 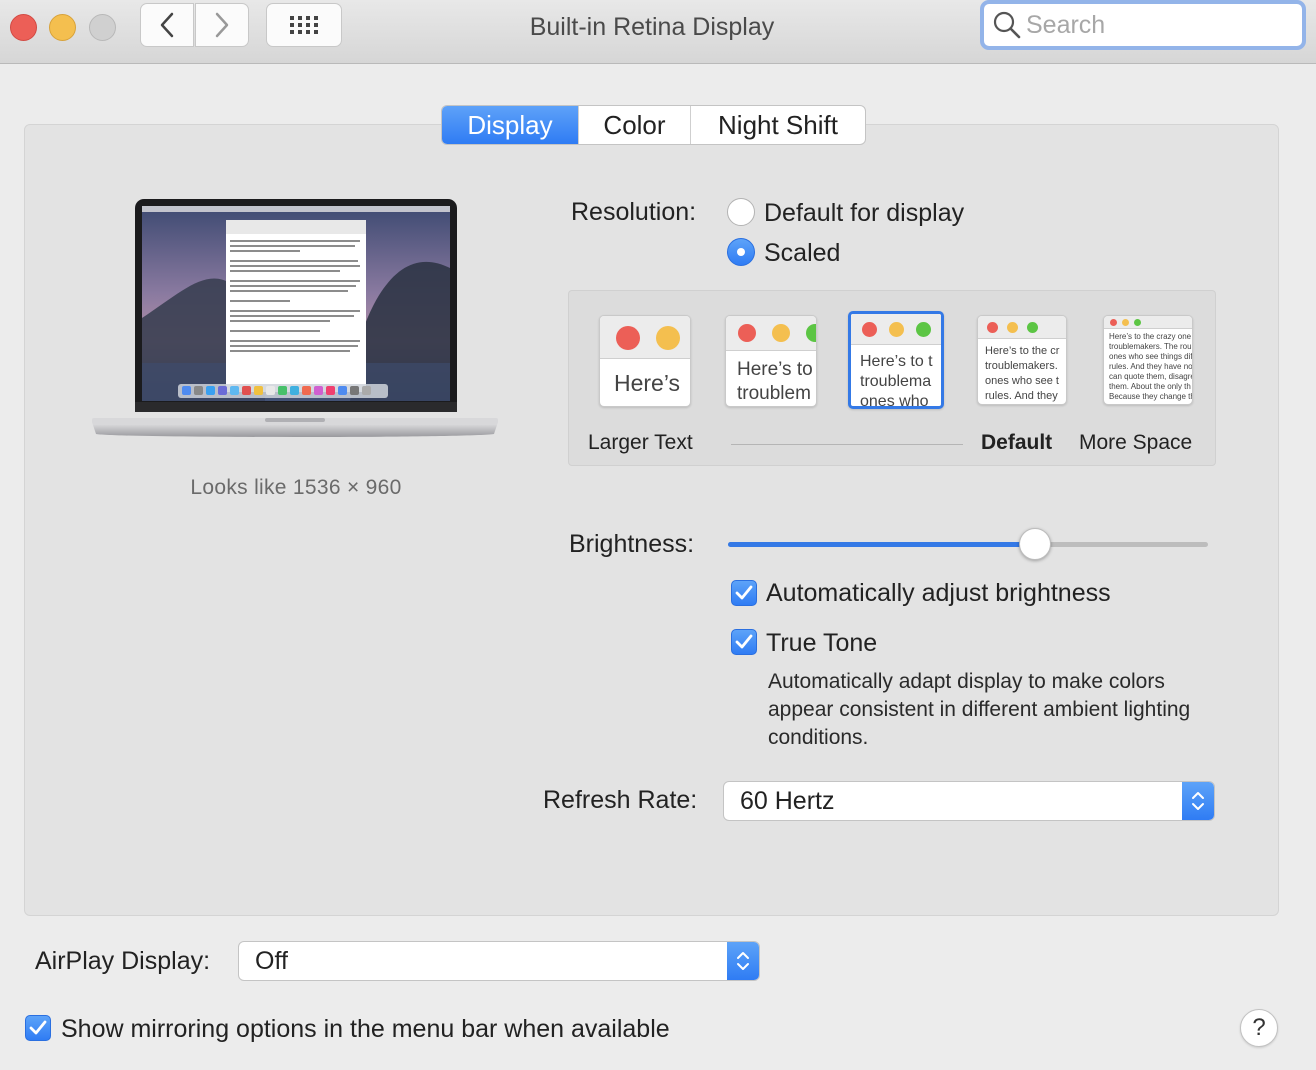 I want to click on brightness-fill, so click(x=882, y=544).